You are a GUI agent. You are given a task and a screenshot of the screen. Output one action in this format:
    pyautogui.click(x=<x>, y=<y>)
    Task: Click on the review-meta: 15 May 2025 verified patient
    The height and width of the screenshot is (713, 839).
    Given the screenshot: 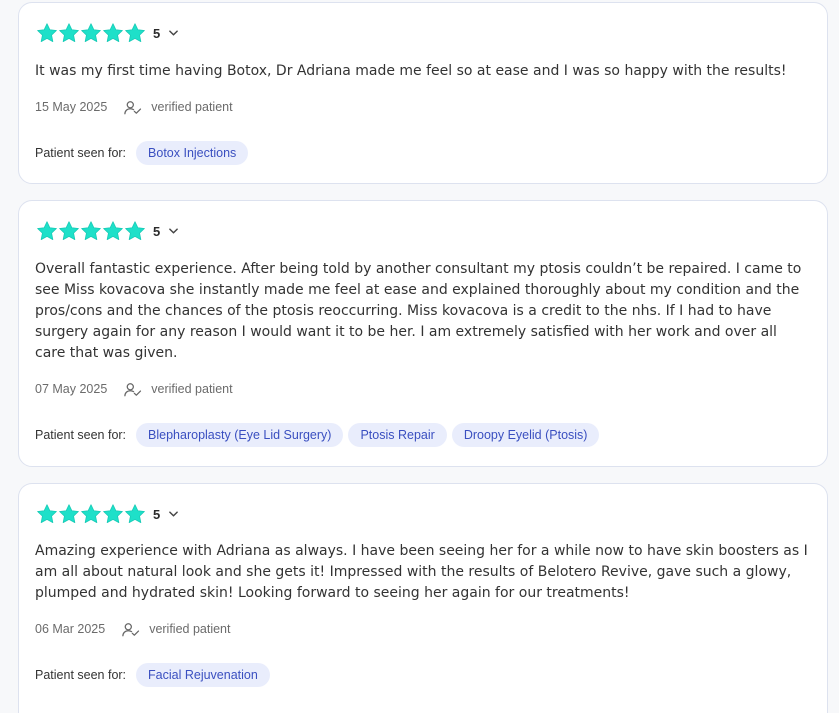 What is the action you would take?
    pyautogui.click(x=134, y=107)
    